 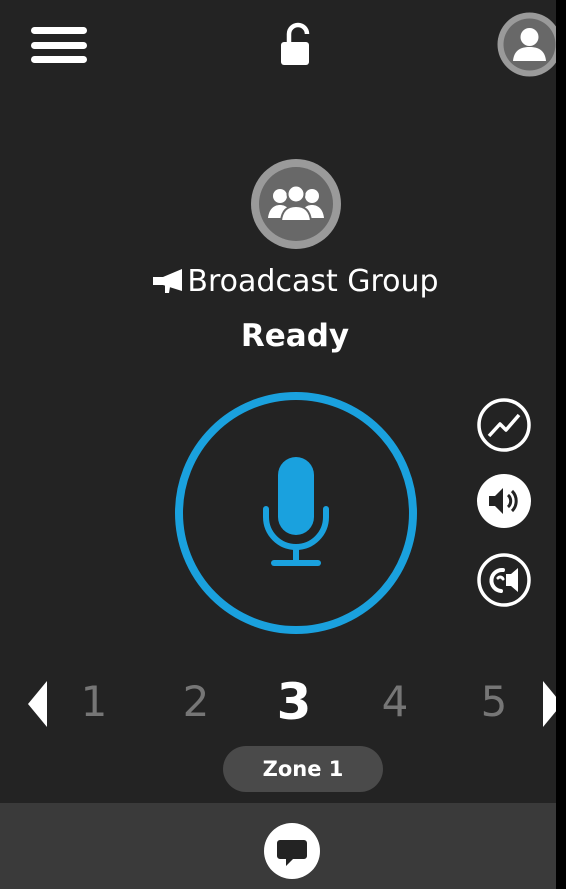 I want to click on bottom-bar, so click(x=278, y=846).